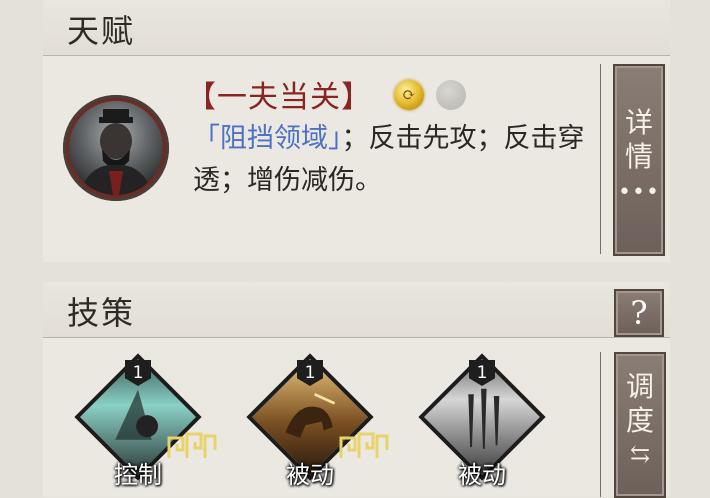  I want to click on talent-name: 【一夫当关】, so click(279, 97).